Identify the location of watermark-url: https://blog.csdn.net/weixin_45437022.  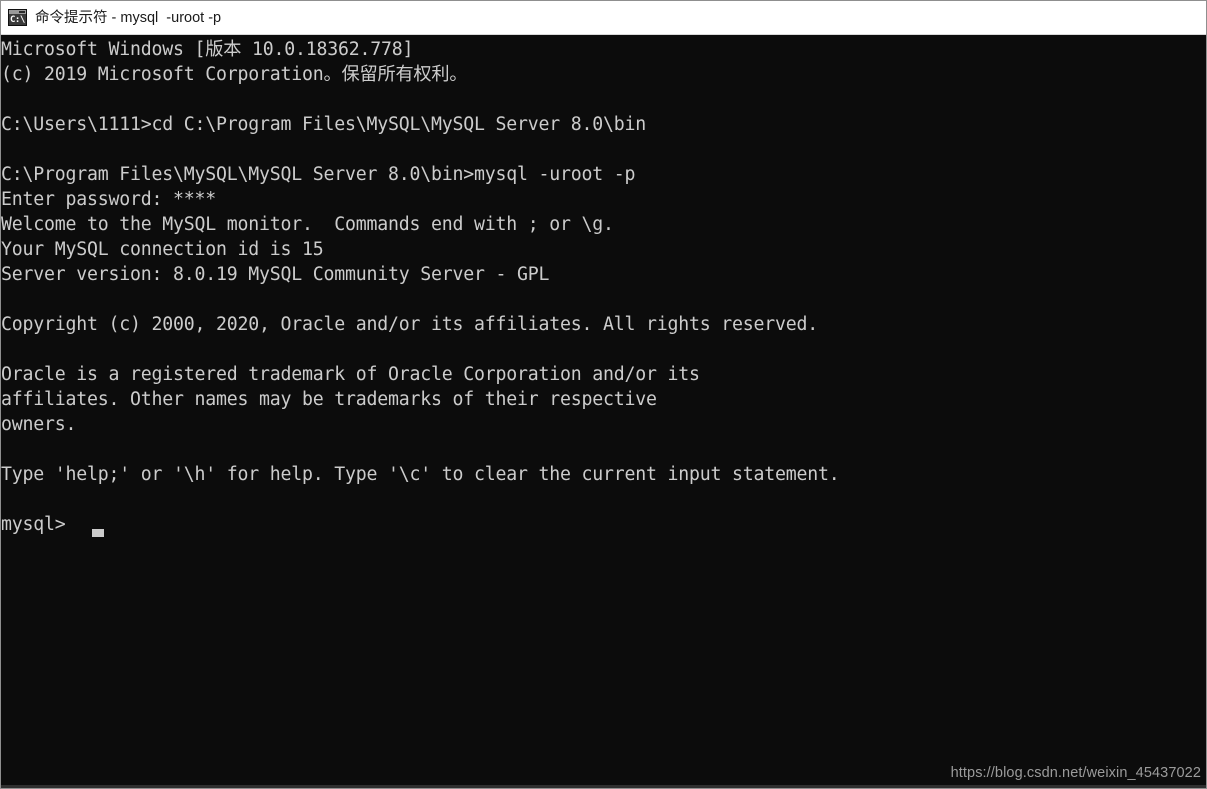
(1075, 773).